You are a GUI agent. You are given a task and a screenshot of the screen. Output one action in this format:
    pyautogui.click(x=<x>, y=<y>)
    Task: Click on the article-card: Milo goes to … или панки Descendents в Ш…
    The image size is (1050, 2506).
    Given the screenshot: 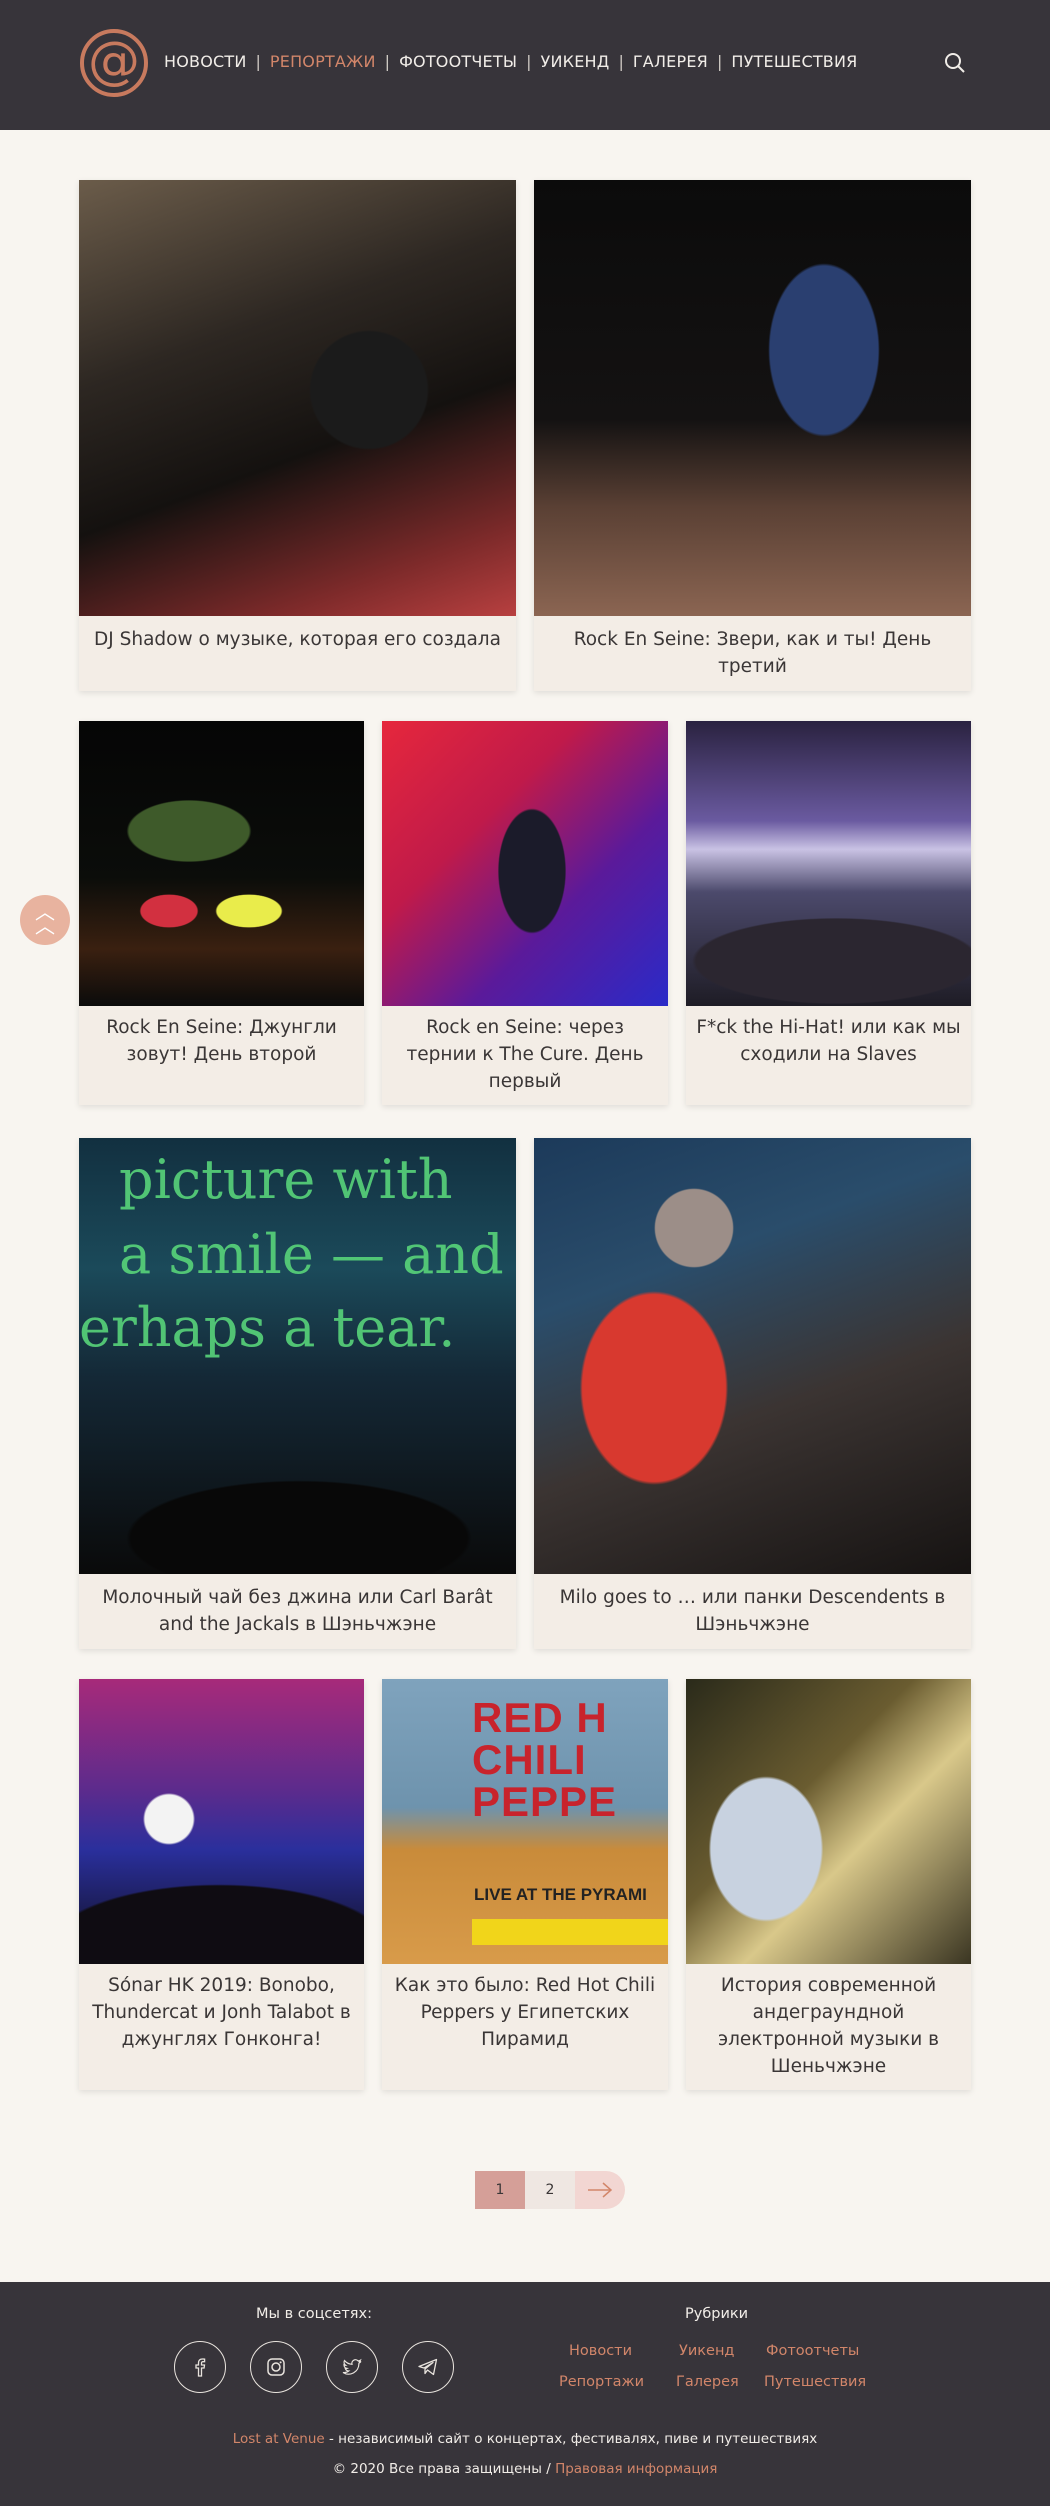 What is the action you would take?
    pyautogui.click(x=752, y=1393)
    